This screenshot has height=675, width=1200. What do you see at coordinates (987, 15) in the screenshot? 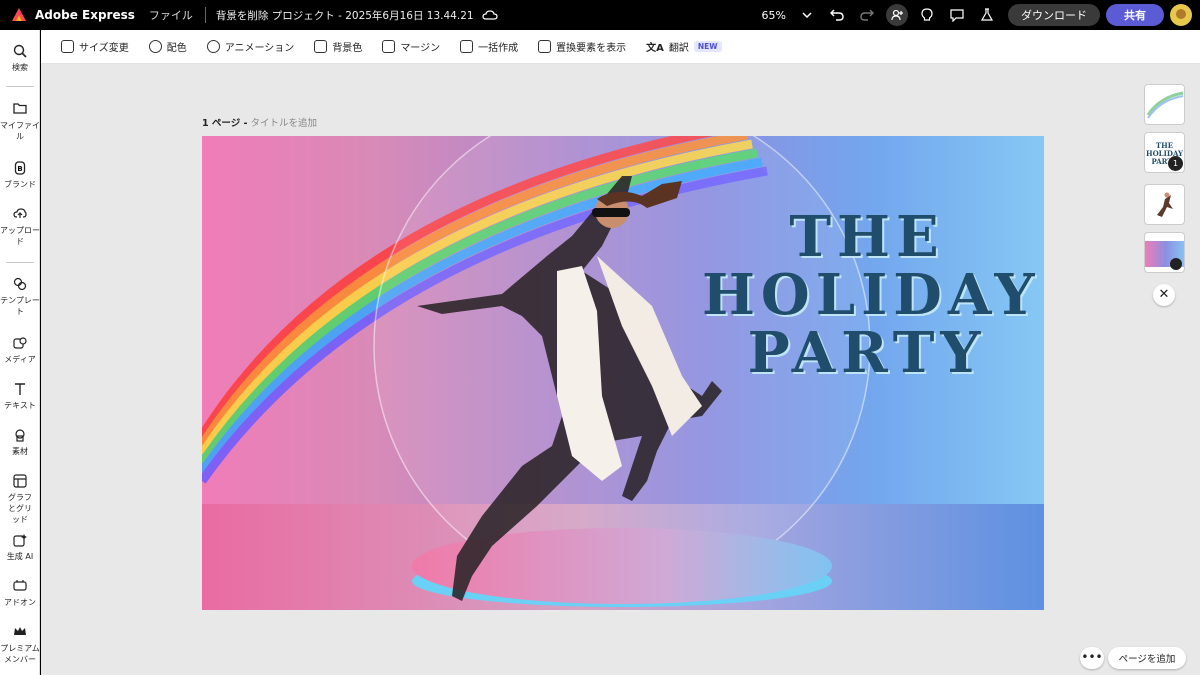
I see `flask-icon` at bounding box center [987, 15].